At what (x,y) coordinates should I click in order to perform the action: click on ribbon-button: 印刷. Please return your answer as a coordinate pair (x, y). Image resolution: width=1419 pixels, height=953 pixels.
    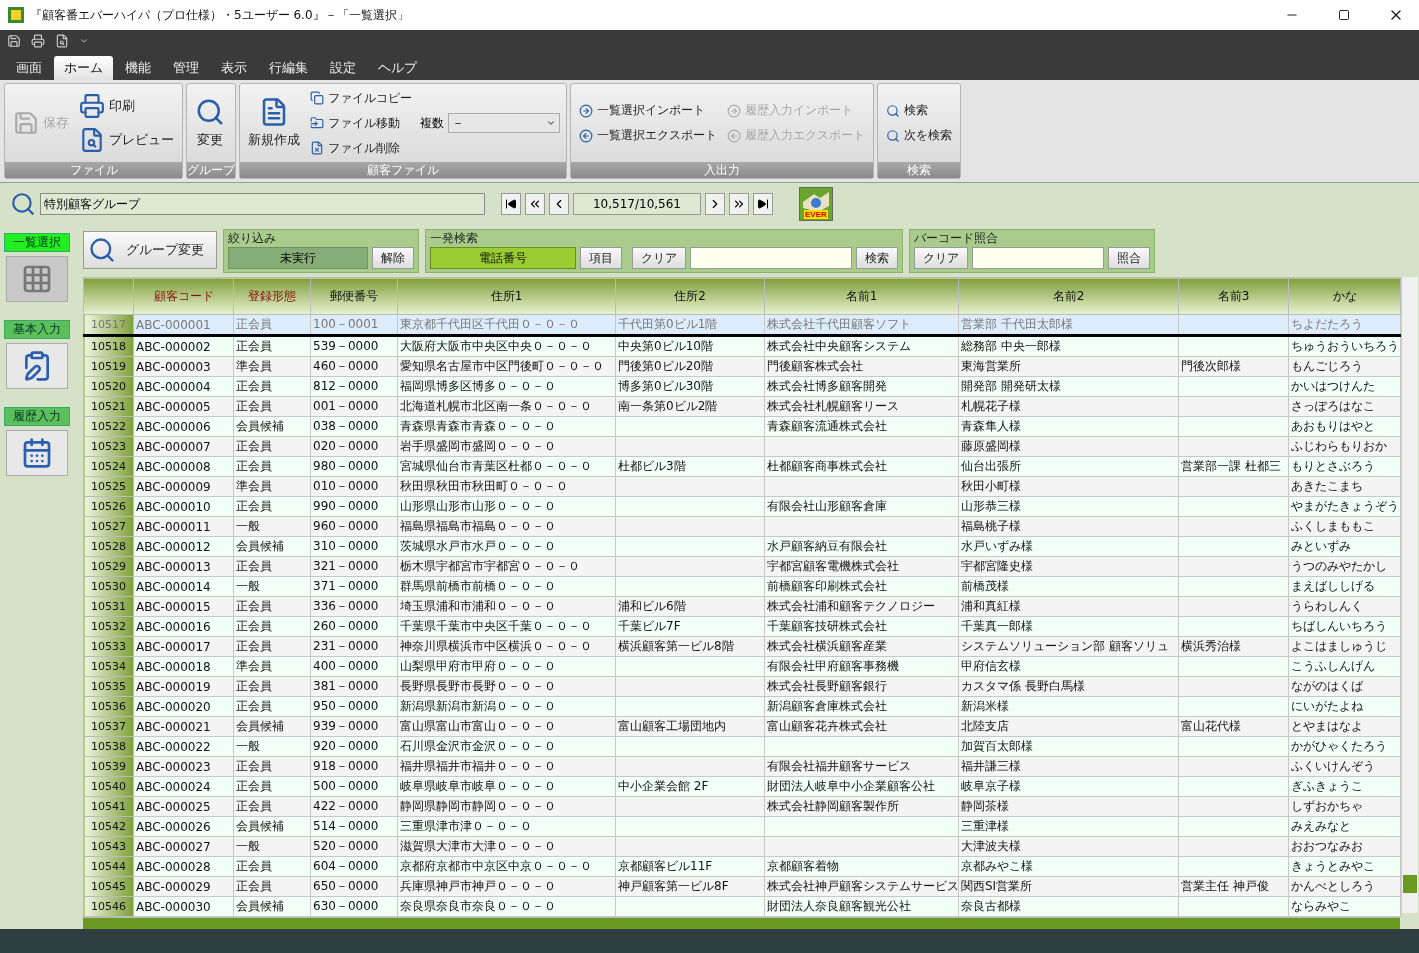
    Looking at the image, I should click on (126, 106).